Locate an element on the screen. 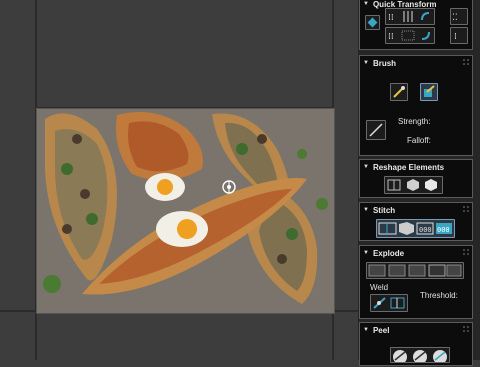 This screenshot has height=367, width=480. space-horizontal-button: ⁚⁚ is located at coordinates (459, 16).